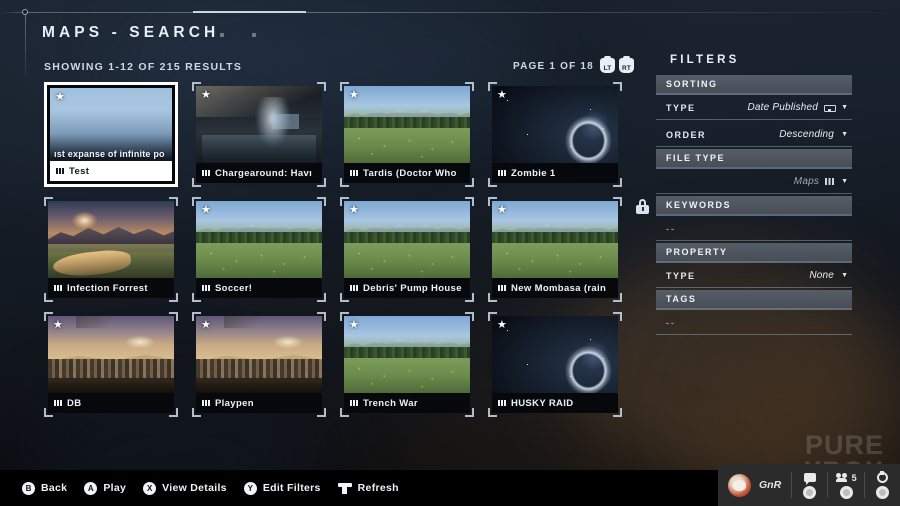  What do you see at coordinates (407, 288) in the screenshot?
I see `map-card-label: Debris' Pump House` at bounding box center [407, 288].